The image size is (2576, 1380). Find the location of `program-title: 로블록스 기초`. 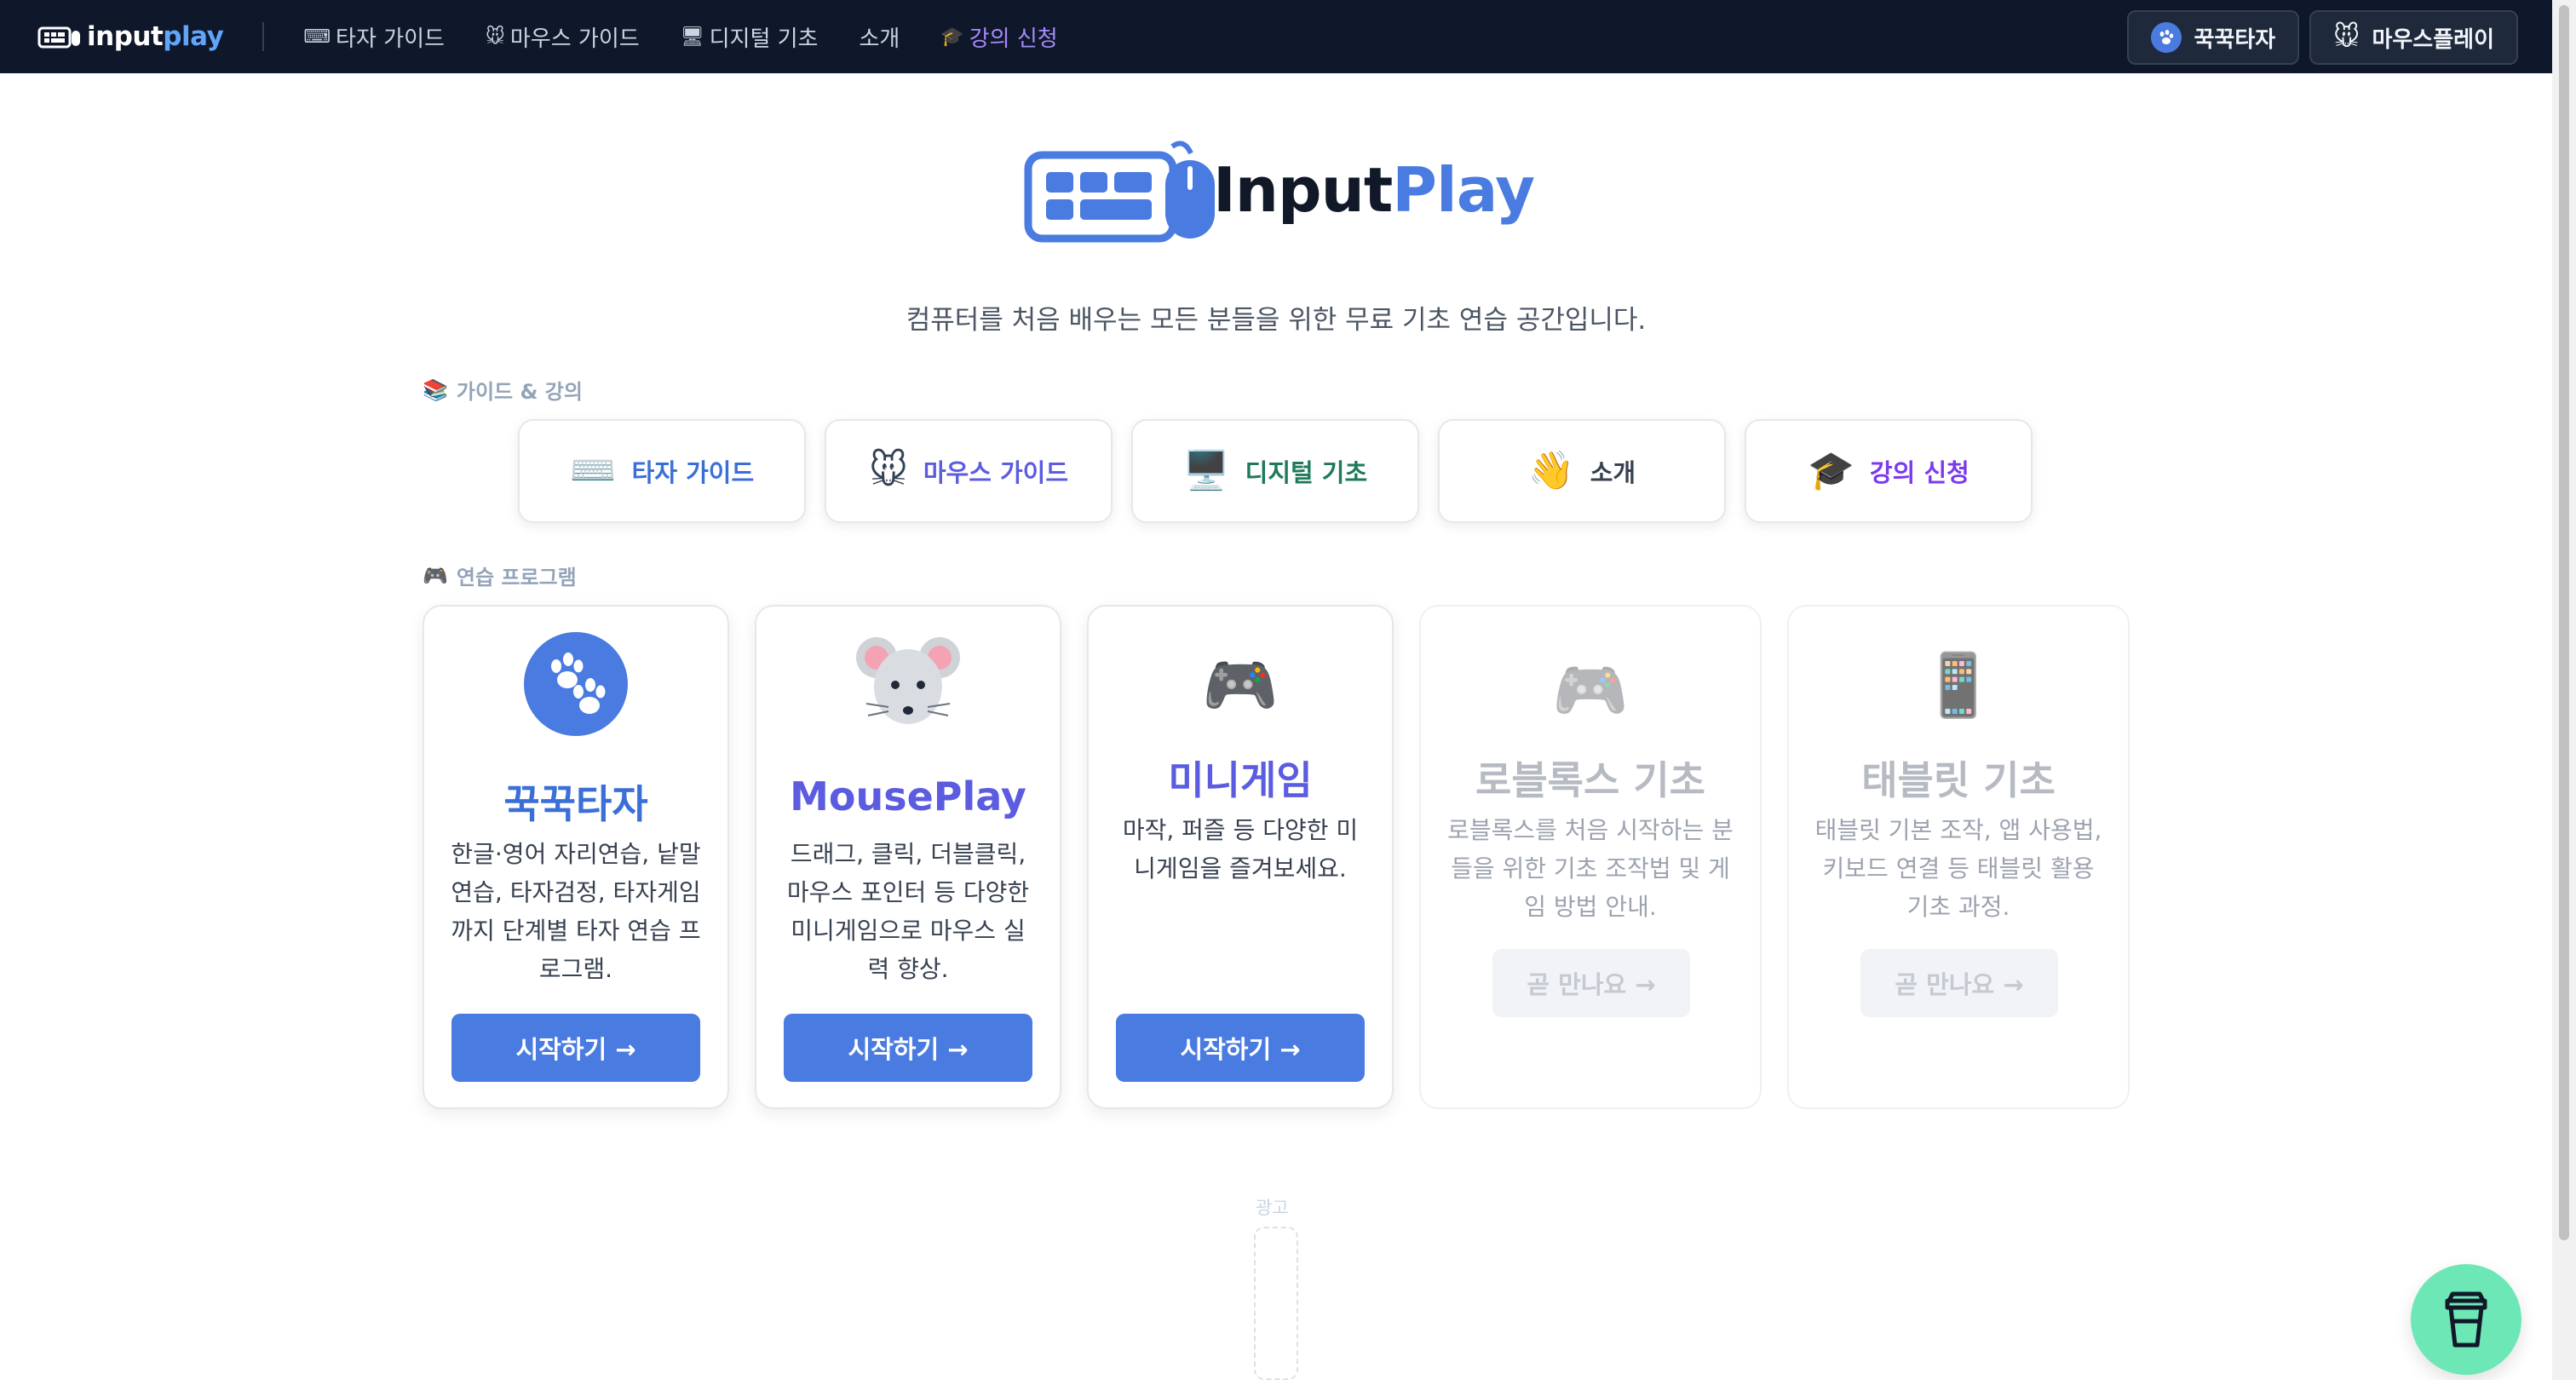

program-title: 로블록스 기초 is located at coordinates (1590, 780).